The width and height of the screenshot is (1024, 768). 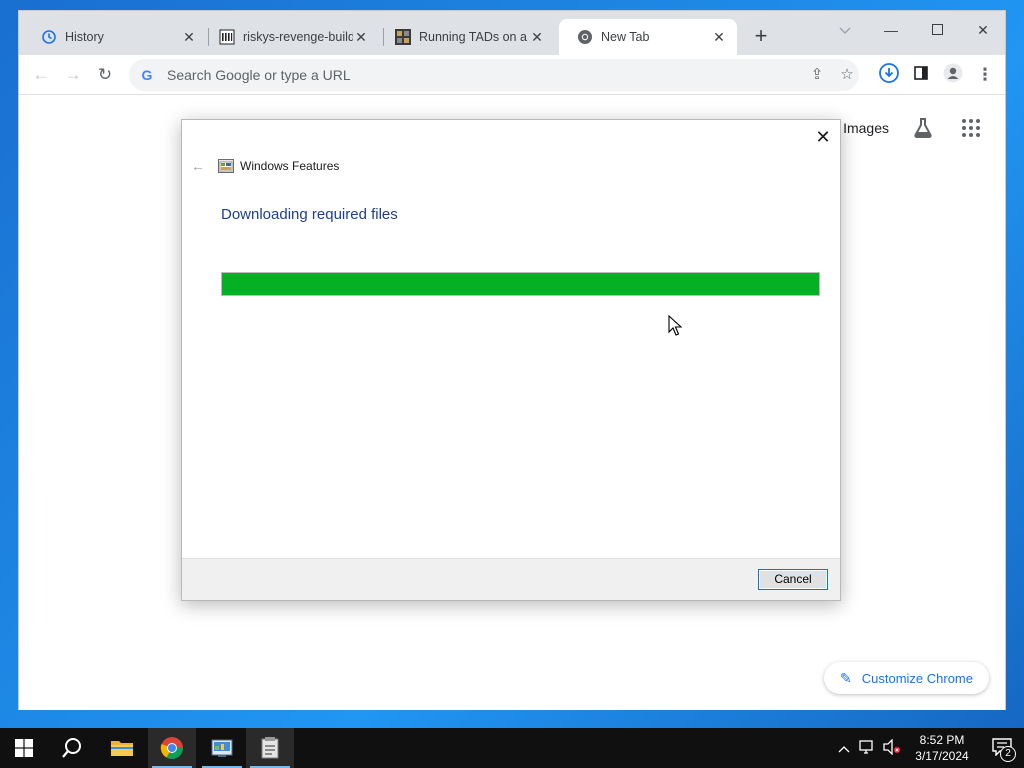 What do you see at coordinates (84, 37) in the screenshot?
I see `tab-title: History` at bounding box center [84, 37].